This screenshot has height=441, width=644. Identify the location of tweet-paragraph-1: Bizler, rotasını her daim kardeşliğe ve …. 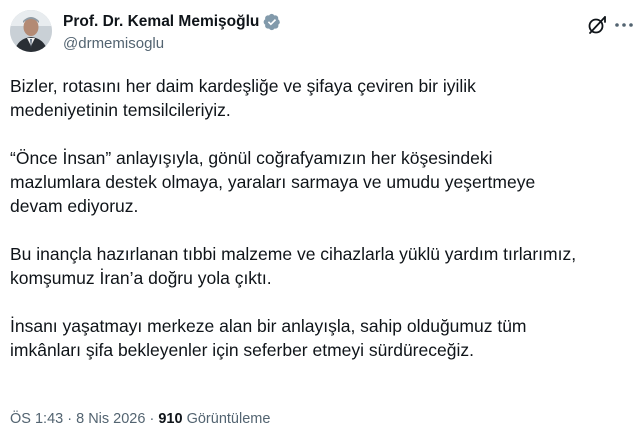
(243, 98).